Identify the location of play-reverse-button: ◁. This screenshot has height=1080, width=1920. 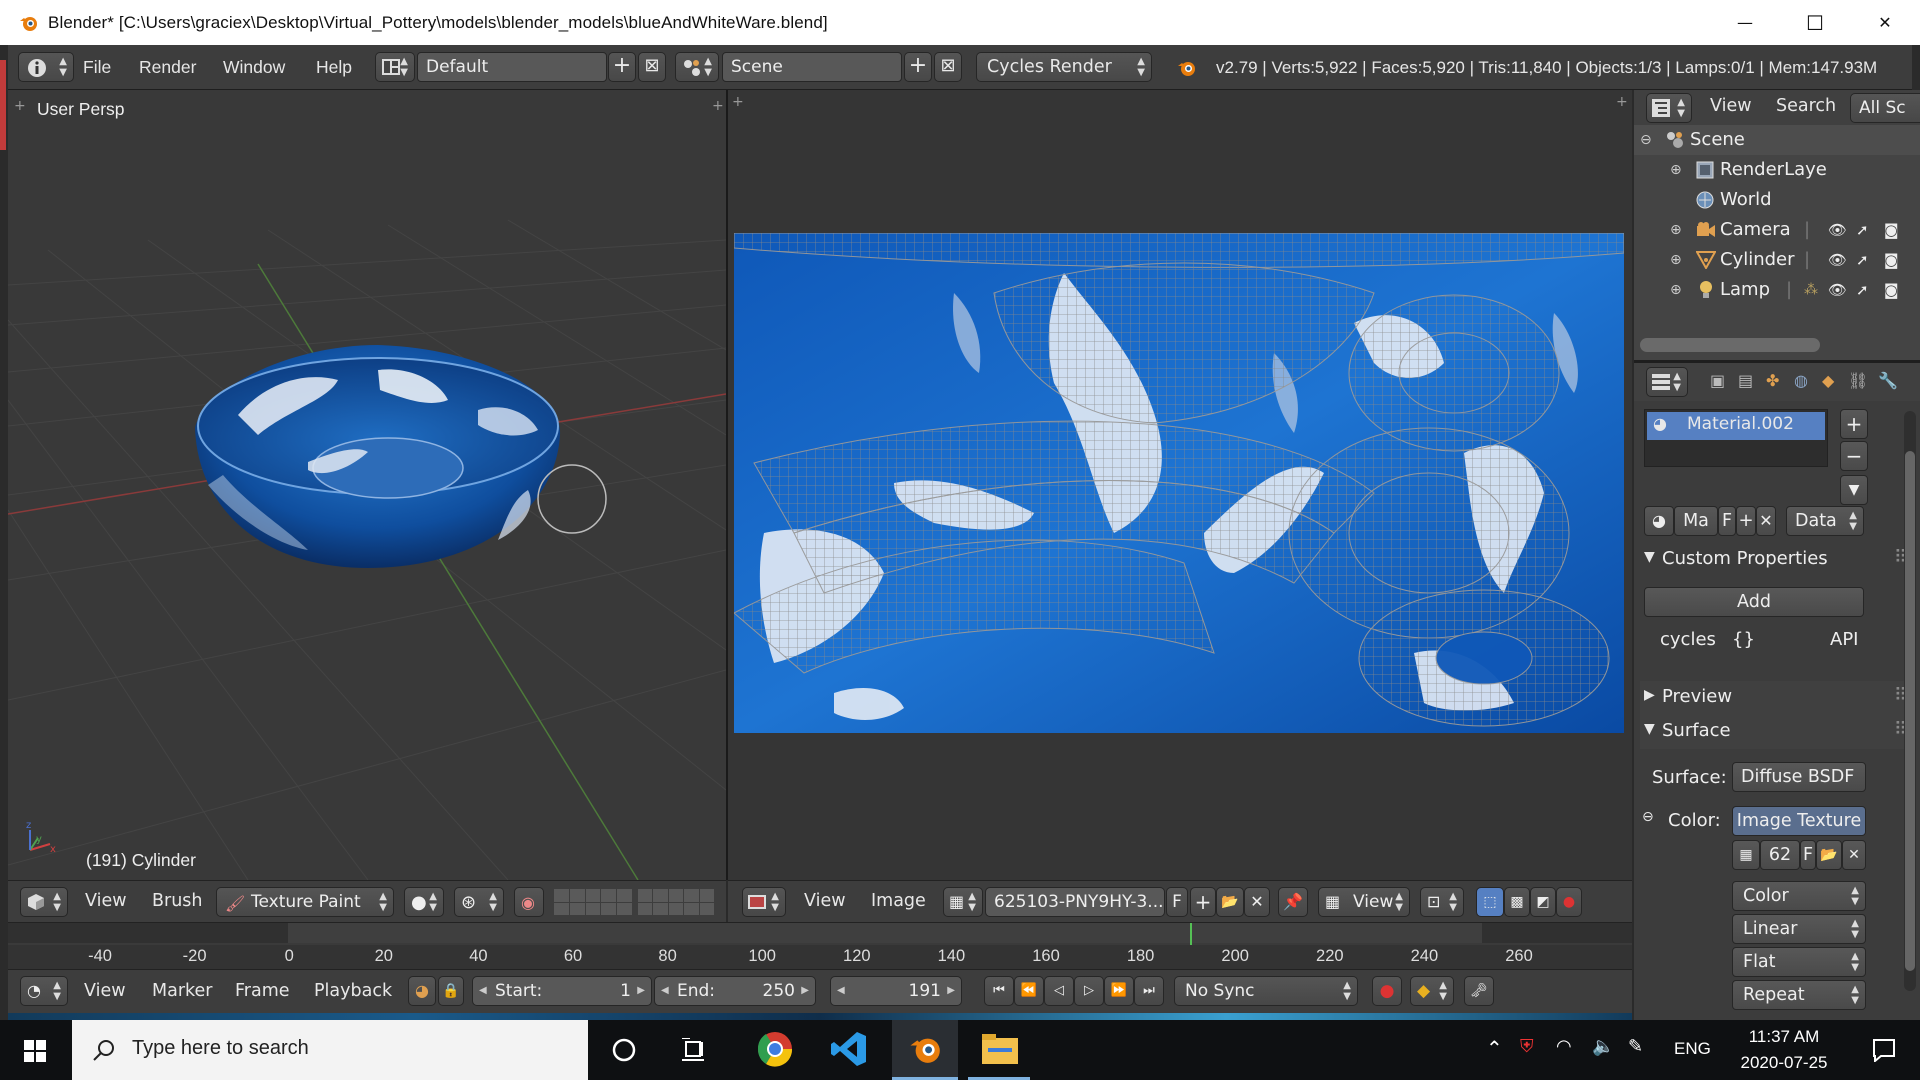
(1059, 991).